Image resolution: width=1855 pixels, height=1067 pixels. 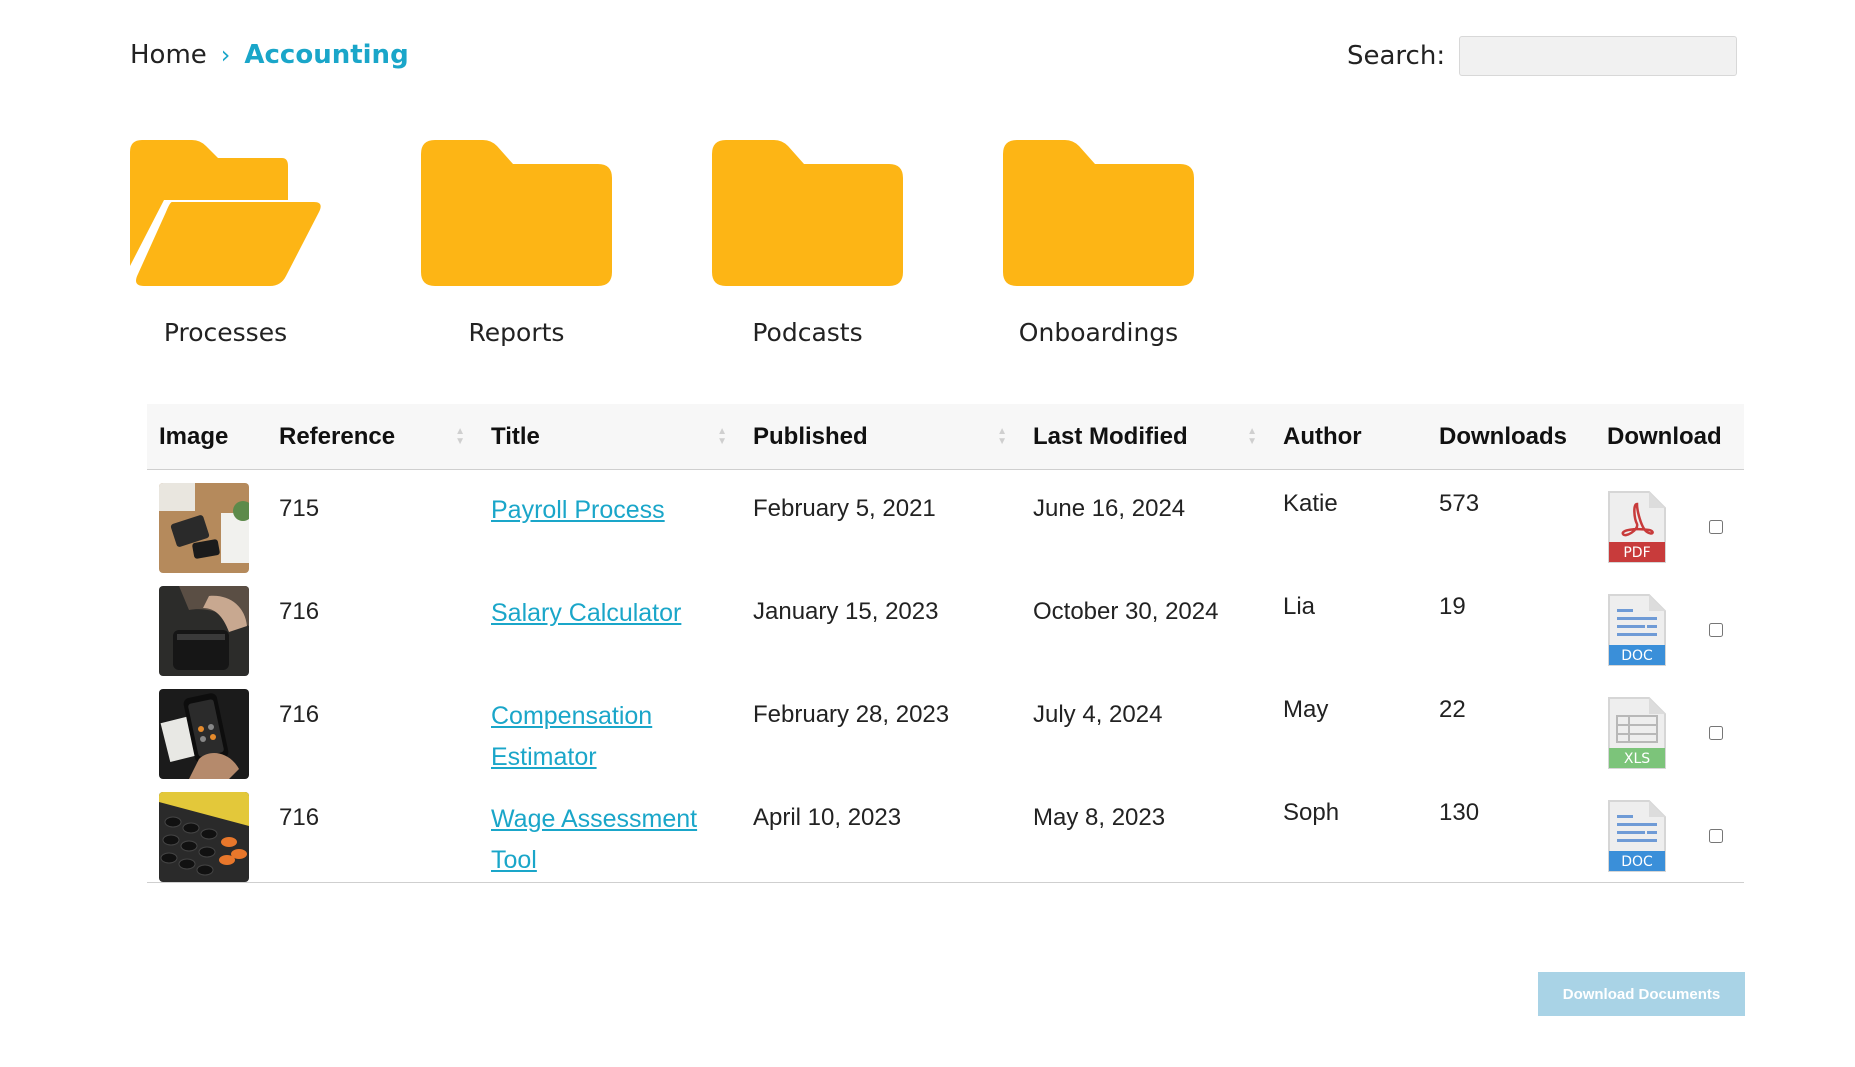 What do you see at coordinates (1598, 56) in the screenshot?
I see `search-input` at bounding box center [1598, 56].